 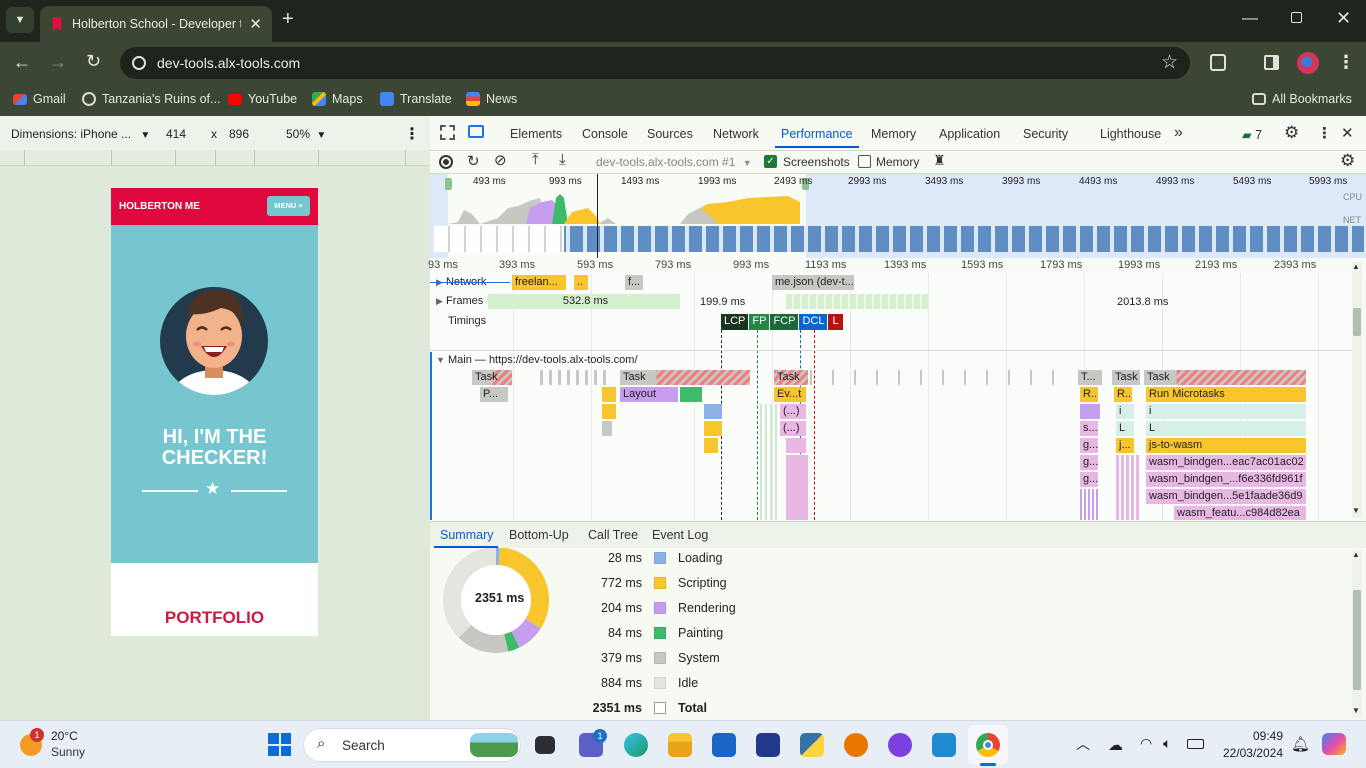 I want to click on tab-network: Network, so click(x=736, y=134).